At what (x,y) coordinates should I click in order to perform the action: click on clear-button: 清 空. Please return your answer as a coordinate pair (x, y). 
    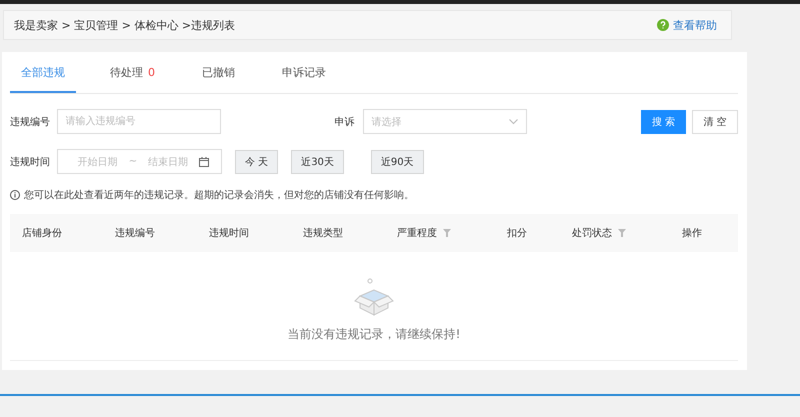
    Looking at the image, I should click on (715, 122).